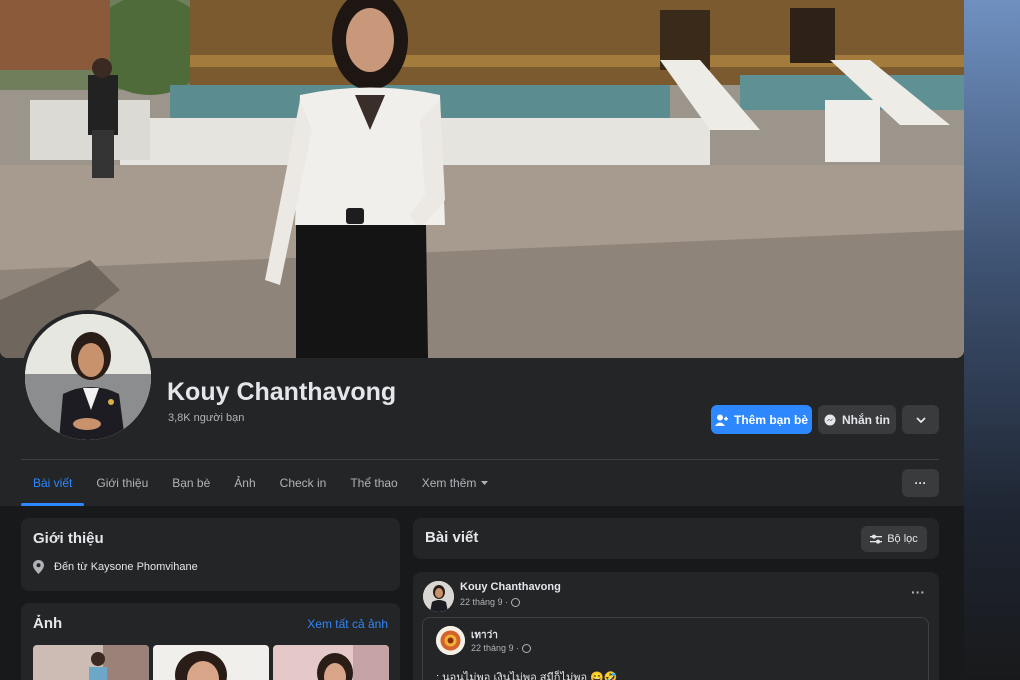 This screenshot has width=1020, height=680. I want to click on message-label: Nhắn tin, so click(866, 419).